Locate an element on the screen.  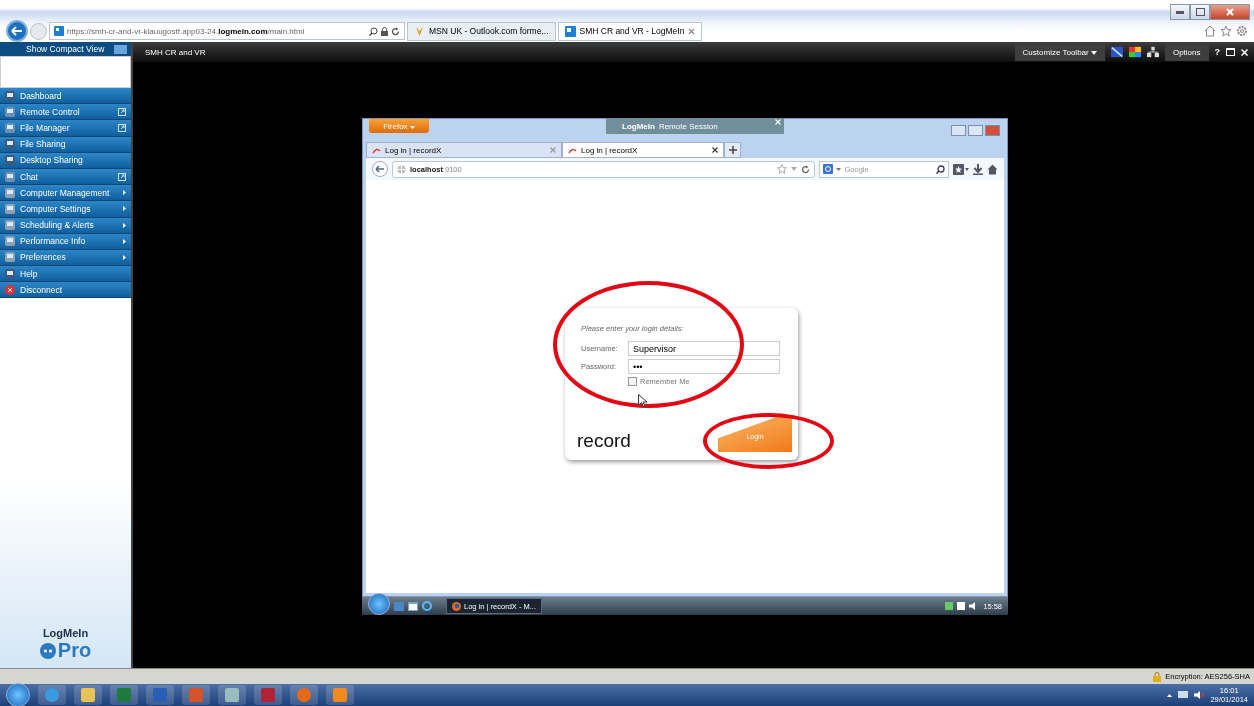
globe-icon is located at coordinates (401, 169).